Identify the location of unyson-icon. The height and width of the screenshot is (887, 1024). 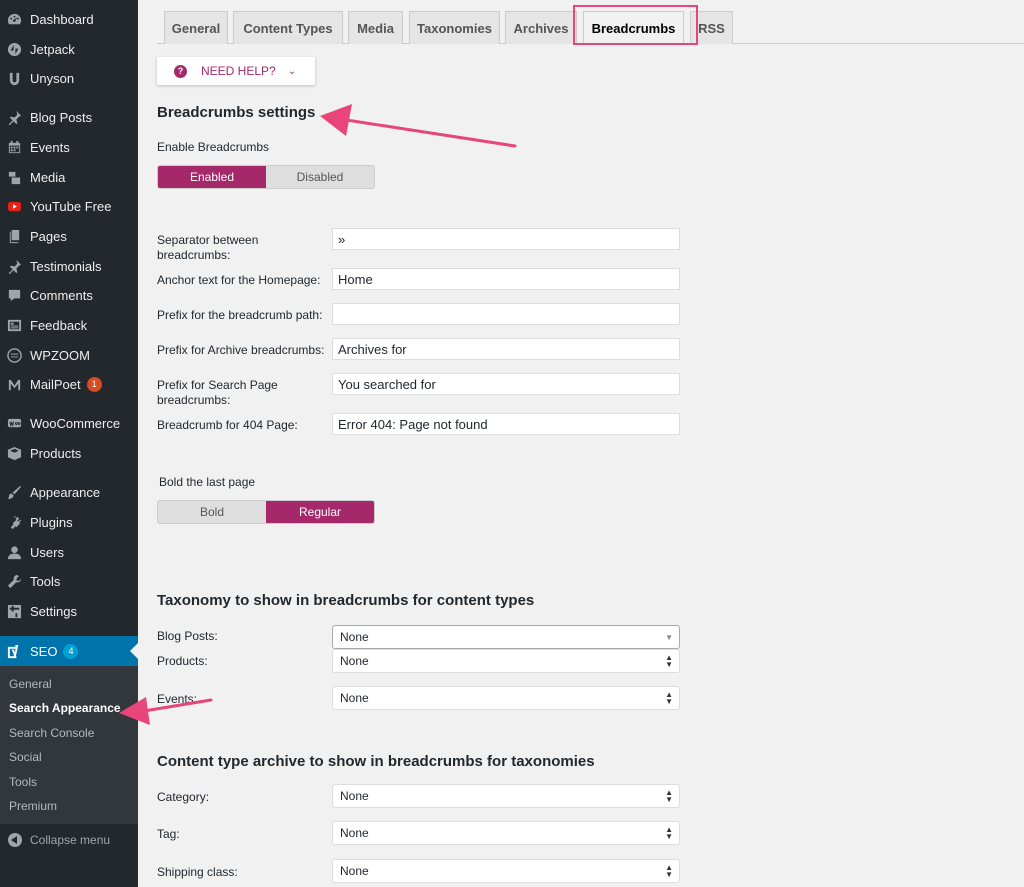
(14, 78).